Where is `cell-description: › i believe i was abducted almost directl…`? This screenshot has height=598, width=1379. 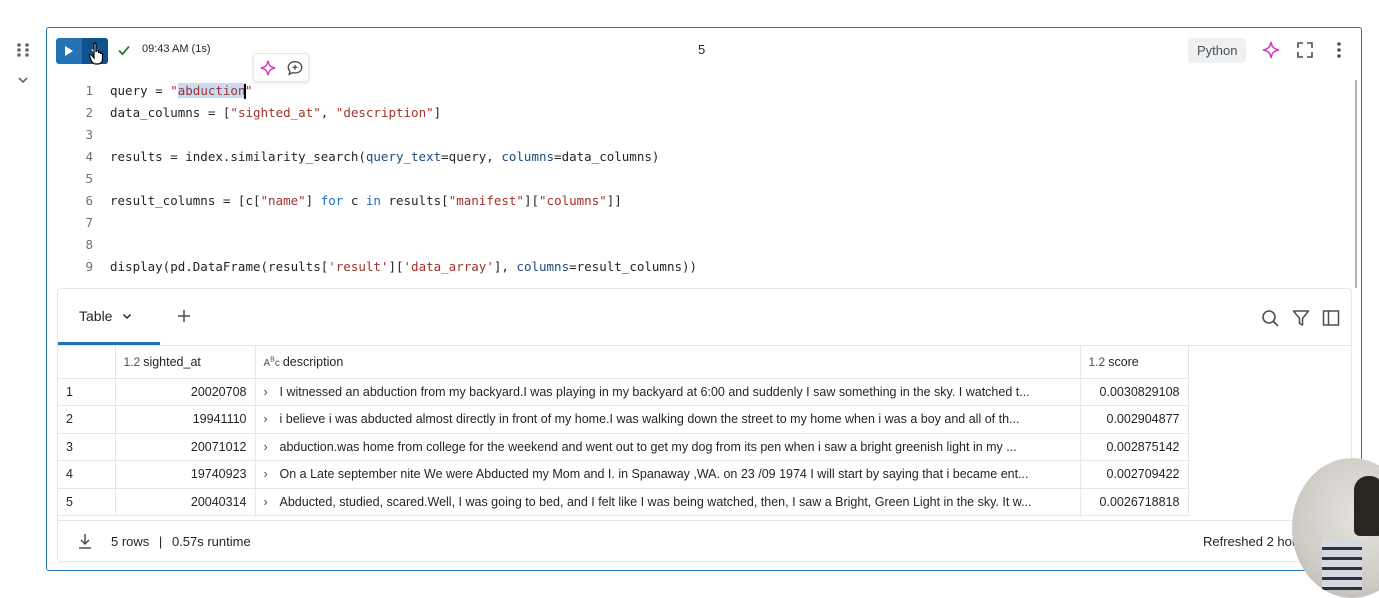
cell-description: › i believe i was abducted almost directl… is located at coordinates (668, 419).